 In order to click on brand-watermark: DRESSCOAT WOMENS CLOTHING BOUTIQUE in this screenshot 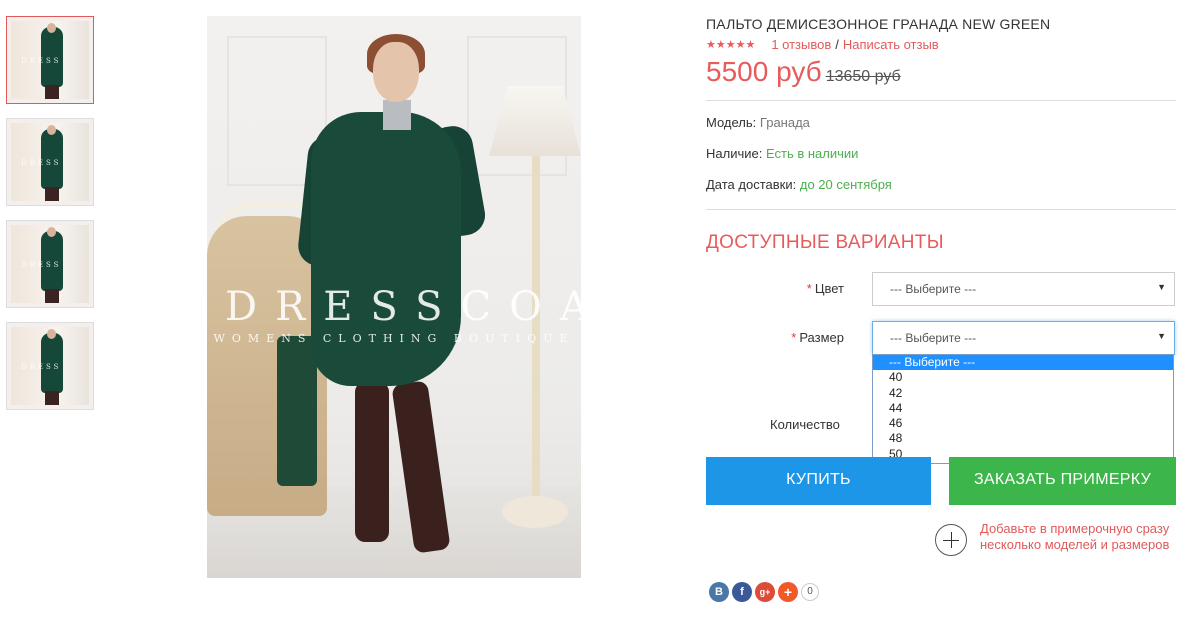, I will do `click(394, 314)`.